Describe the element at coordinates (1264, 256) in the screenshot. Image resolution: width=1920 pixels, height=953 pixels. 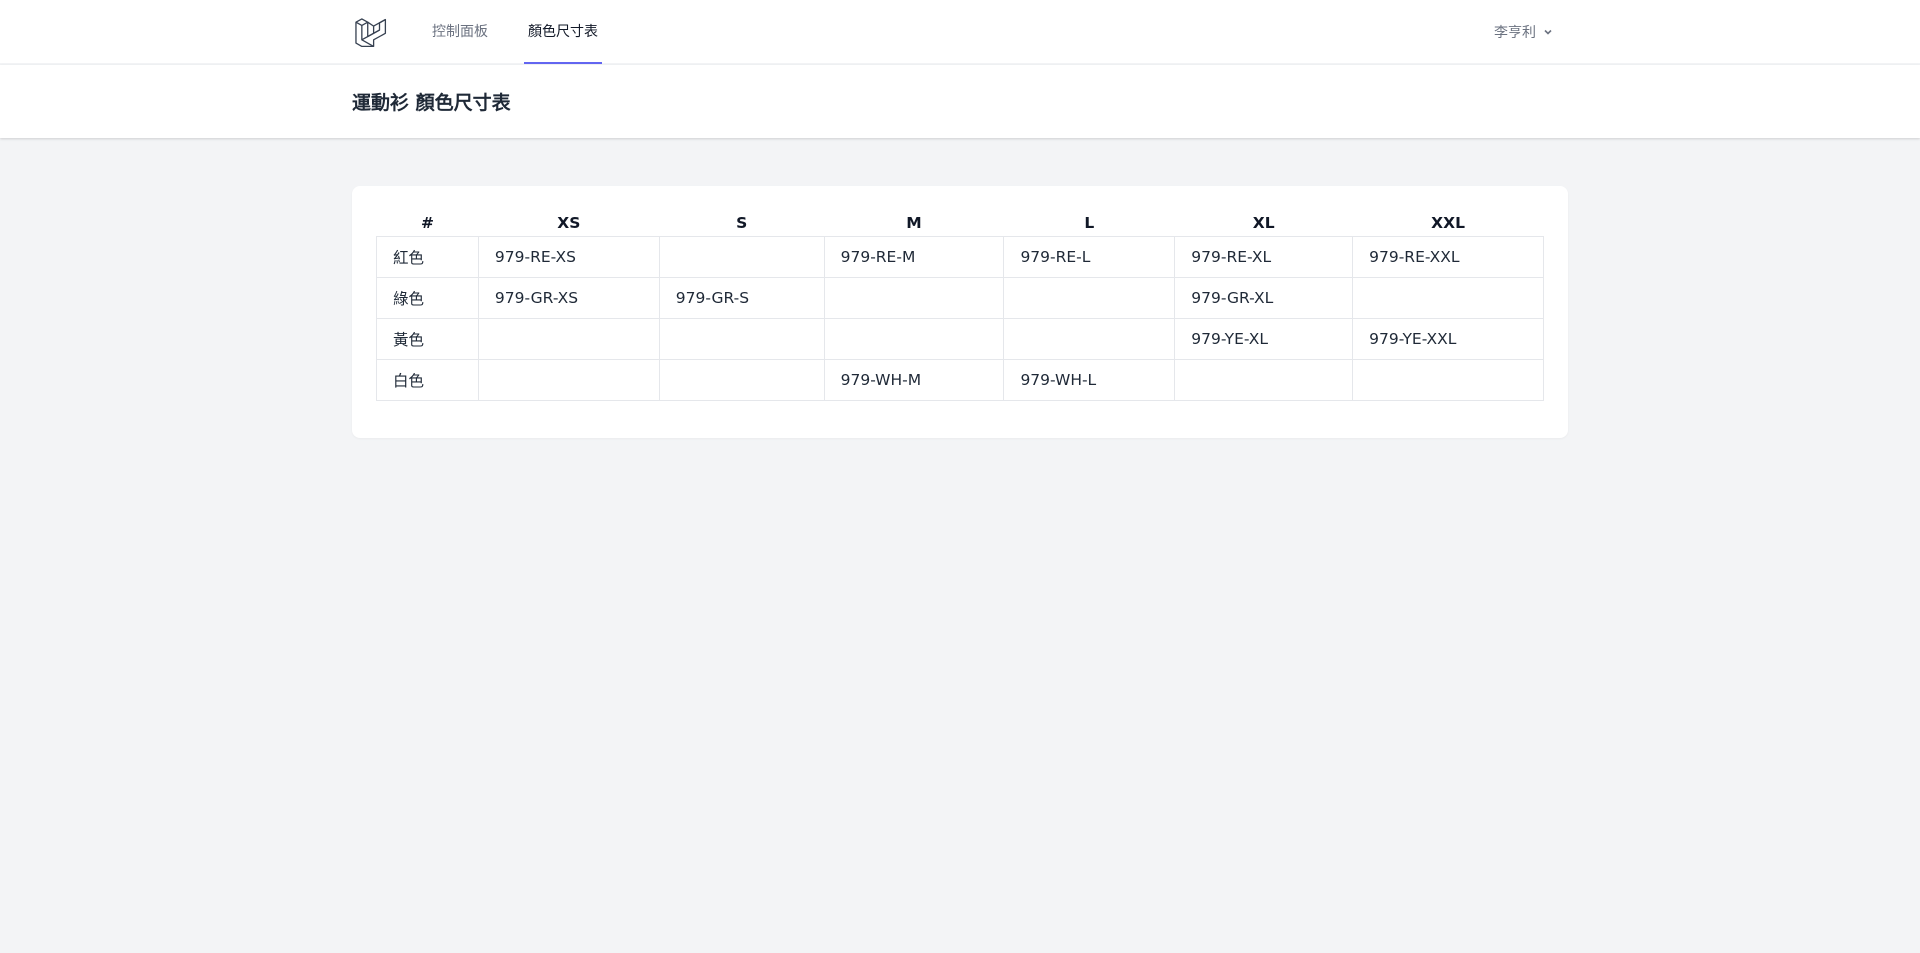
I see `sku-cell: 979-RE-XL` at that location.